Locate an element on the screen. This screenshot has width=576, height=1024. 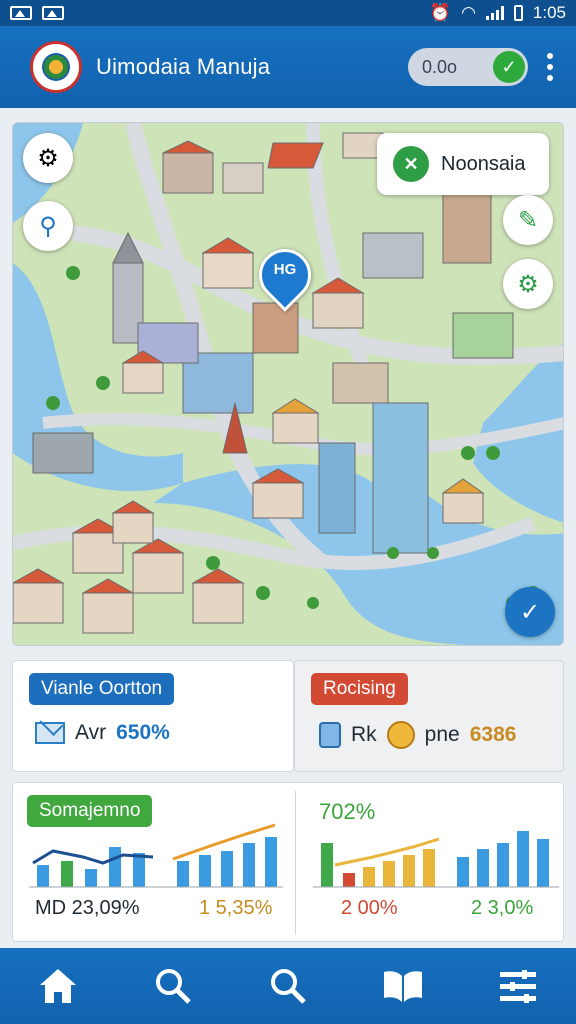
right-mini-chart is located at coordinates (436, 859).